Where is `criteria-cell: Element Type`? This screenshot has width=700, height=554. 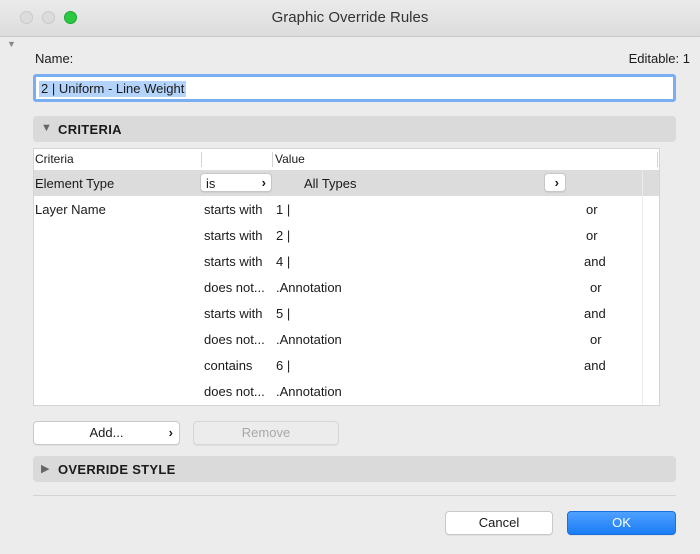 criteria-cell: Element Type is located at coordinates (75, 183).